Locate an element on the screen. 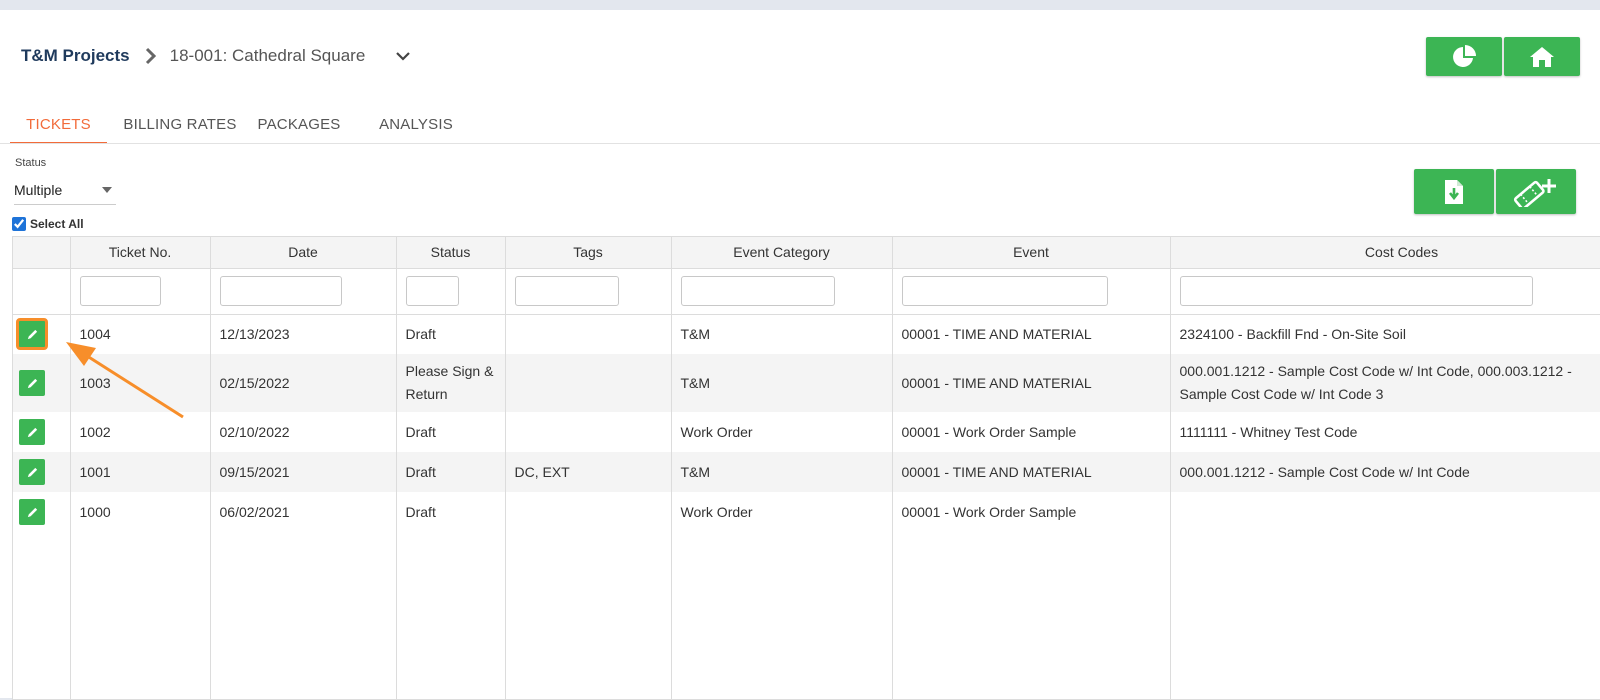 Image resolution: width=1600 pixels, height=700 pixels. date-cell: 02/10/2022 is located at coordinates (303, 432).